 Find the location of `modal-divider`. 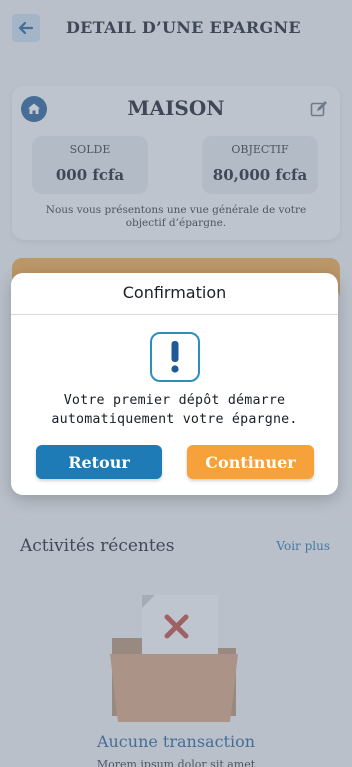

modal-divider is located at coordinates (174, 314).